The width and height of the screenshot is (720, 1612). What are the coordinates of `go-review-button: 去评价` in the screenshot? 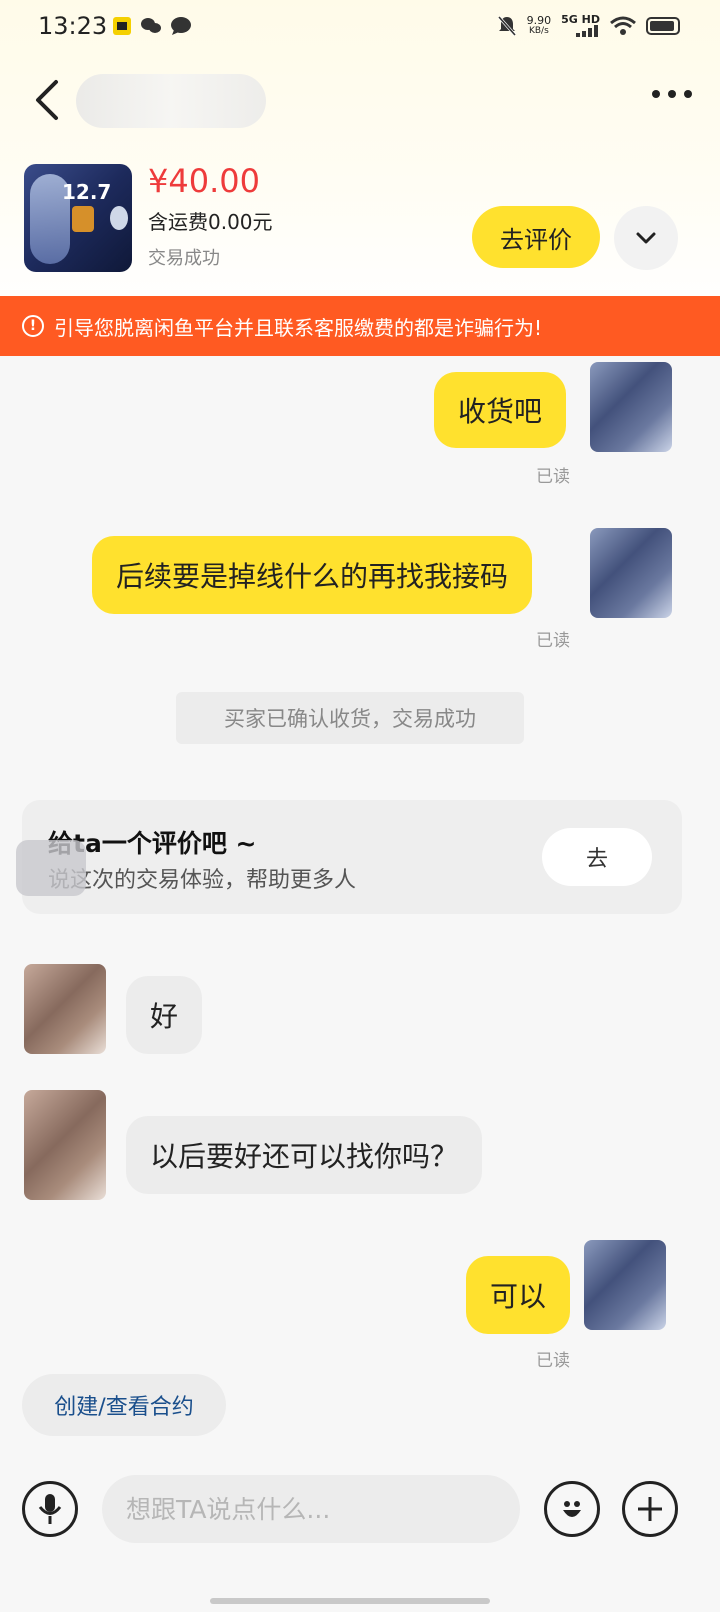 It's located at (536, 237).